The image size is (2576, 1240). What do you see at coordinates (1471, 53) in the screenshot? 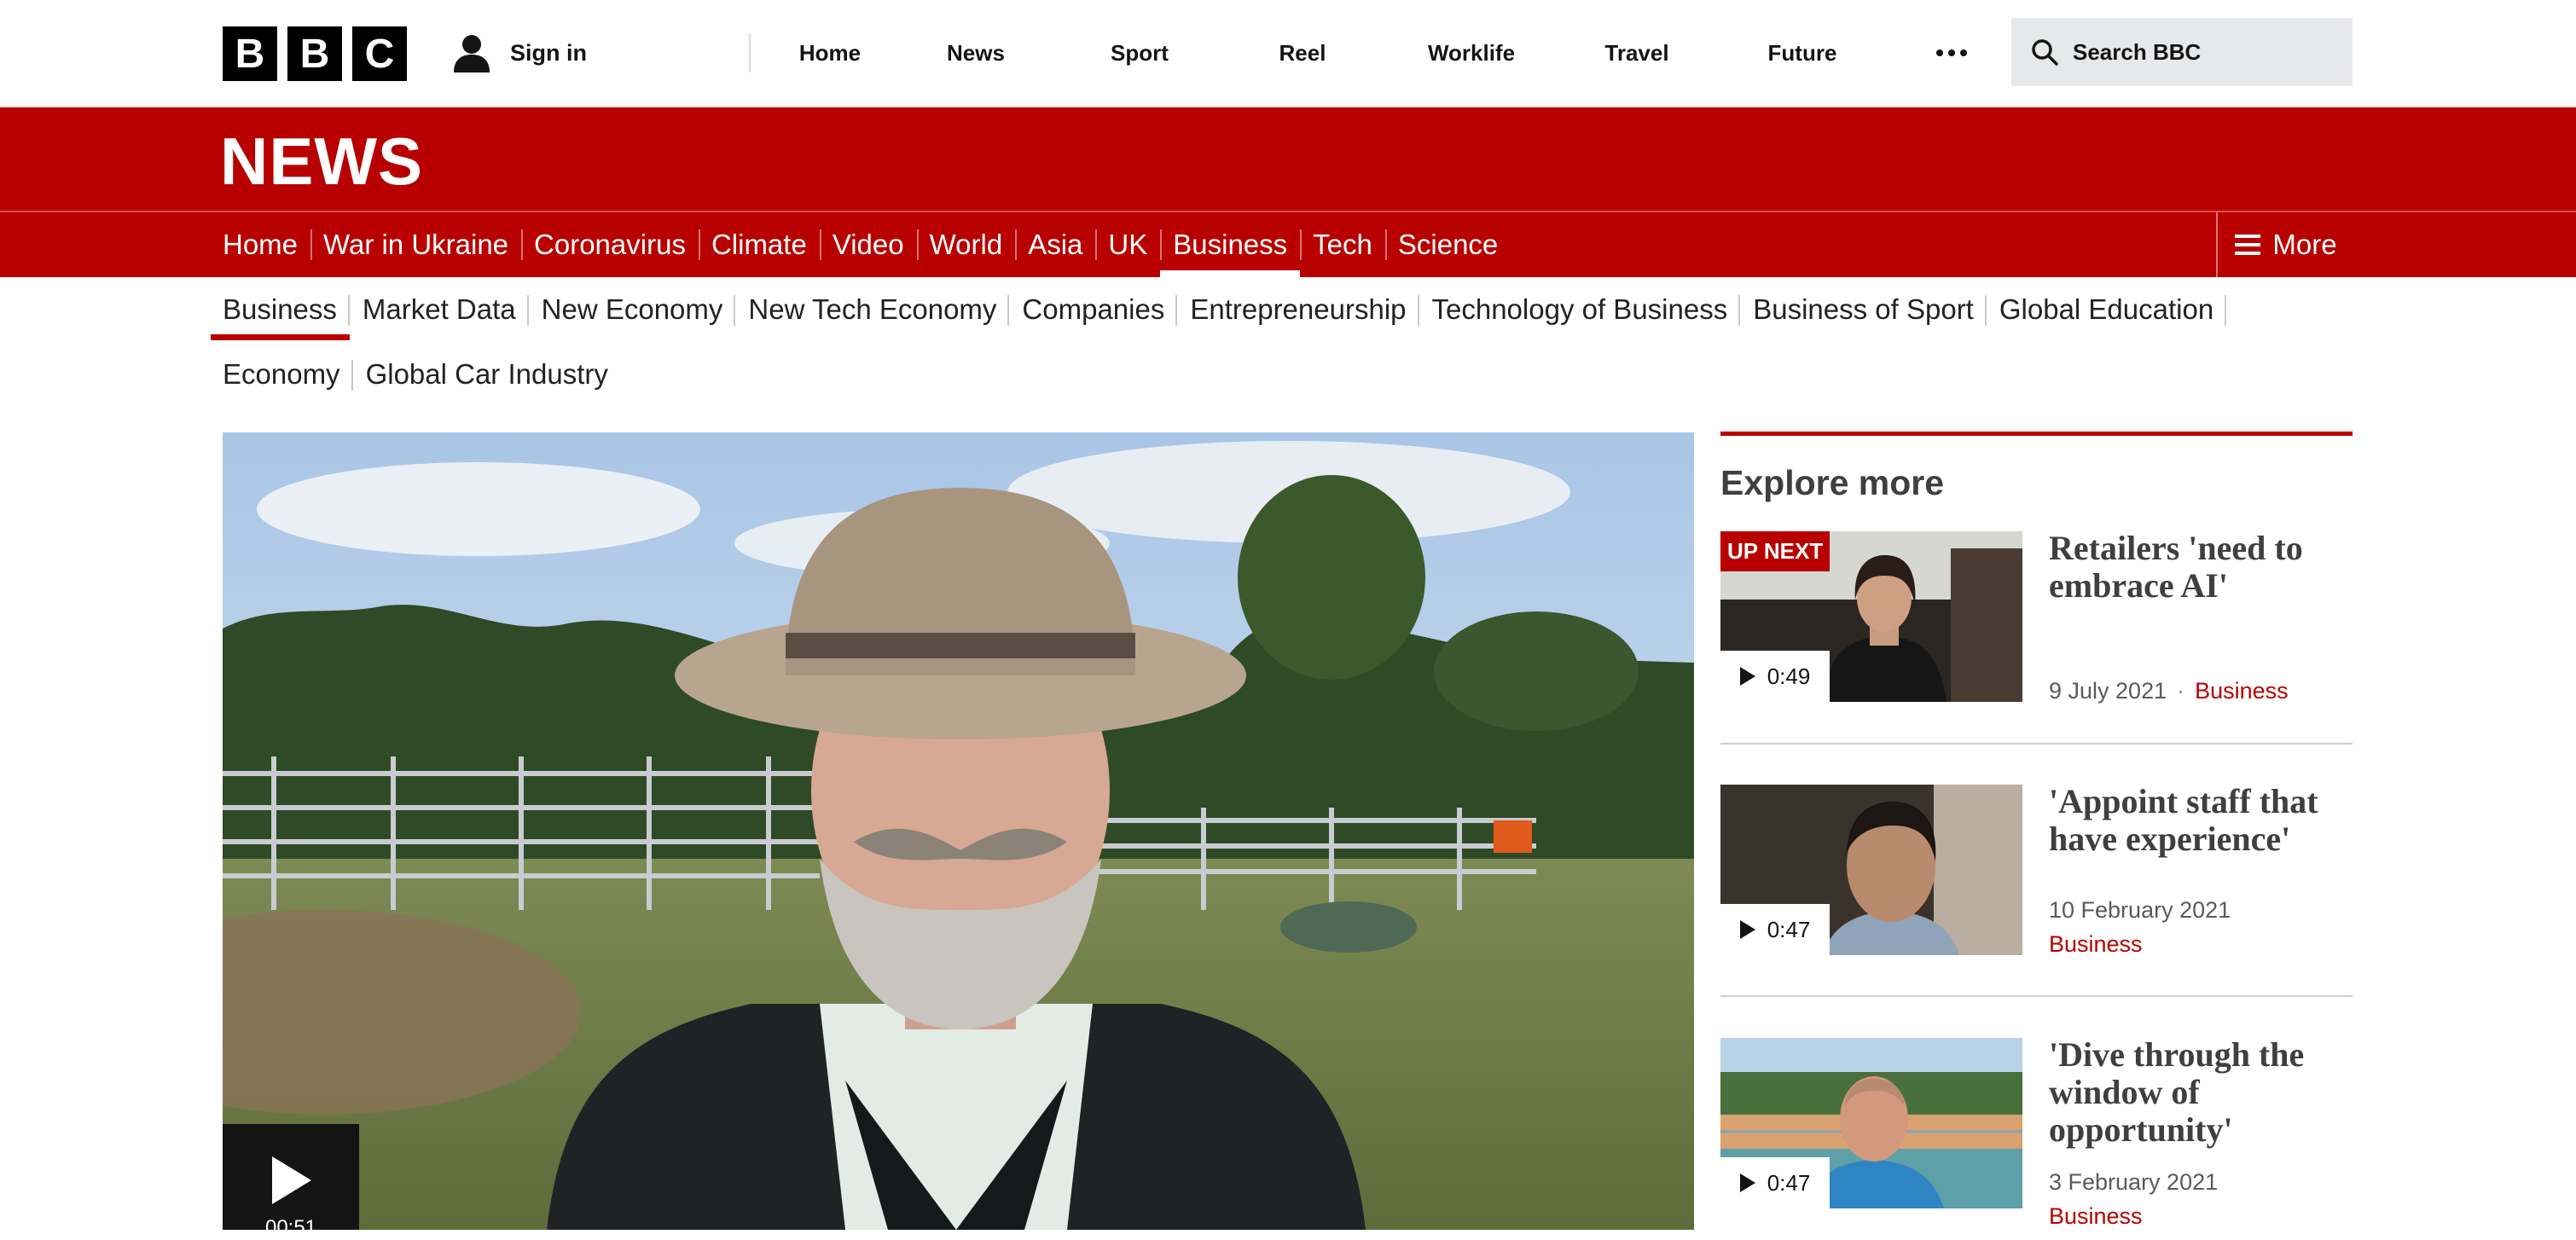
I see `global-nav-worklife: Worklife` at bounding box center [1471, 53].